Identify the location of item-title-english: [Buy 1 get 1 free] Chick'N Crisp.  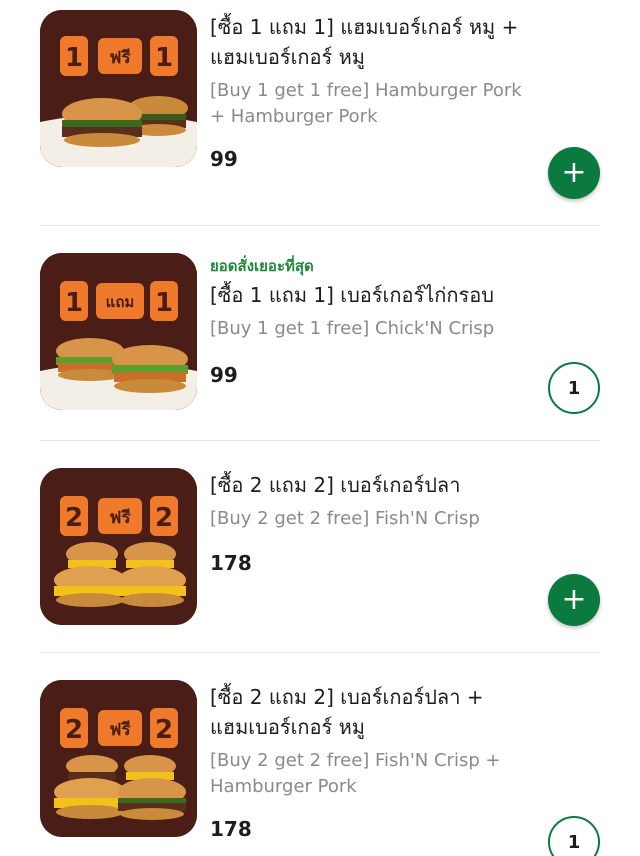
(352, 328).